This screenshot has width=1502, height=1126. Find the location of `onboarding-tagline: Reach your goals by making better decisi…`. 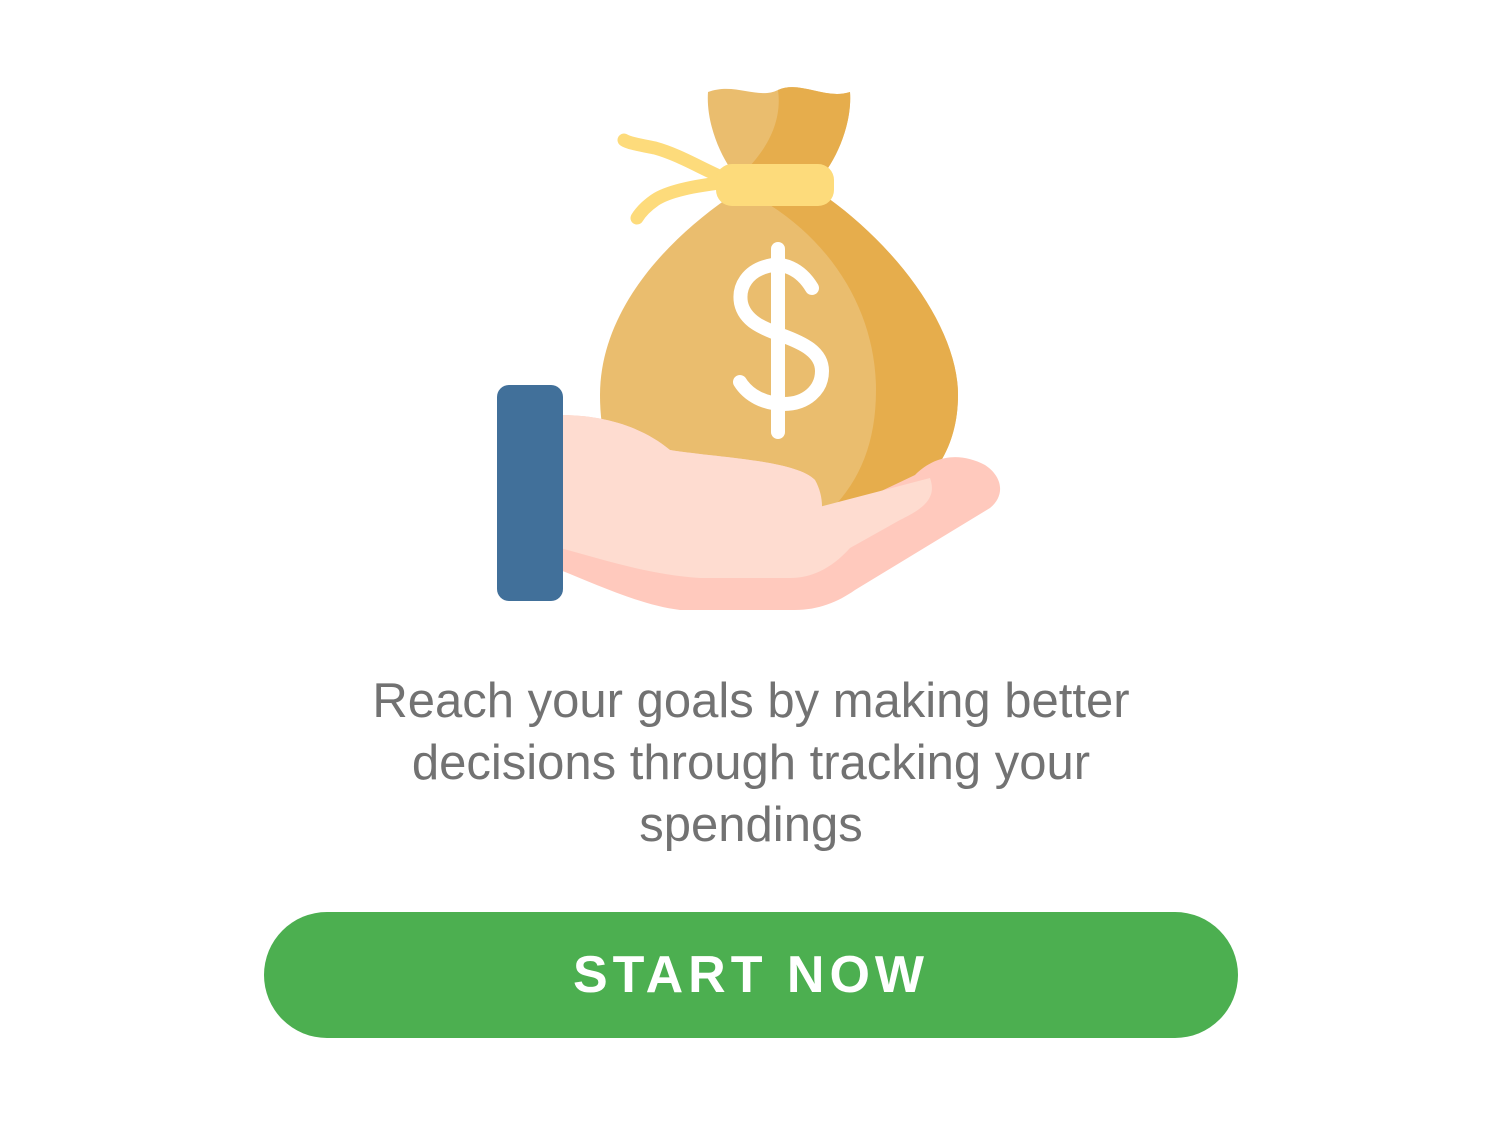

onboarding-tagline: Reach your goals by making better decisi… is located at coordinates (751, 763).